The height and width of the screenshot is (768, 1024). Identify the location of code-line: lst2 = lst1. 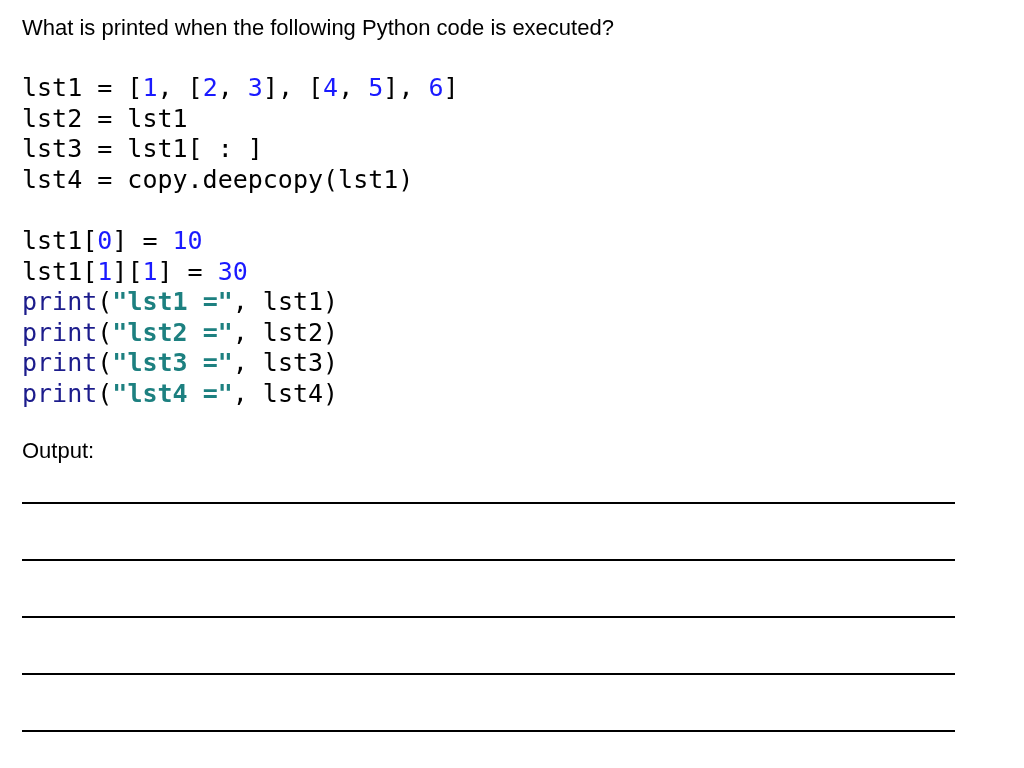
(105, 118).